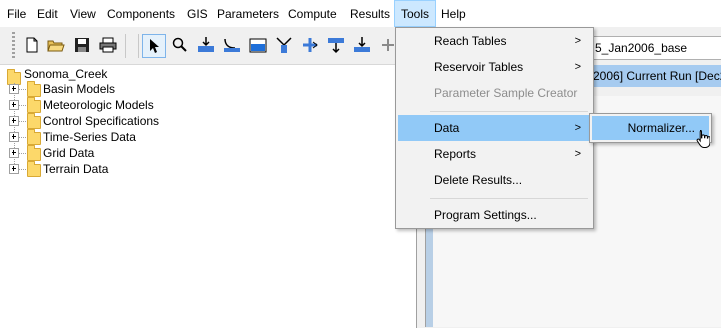  I want to click on menu-item-label: Data, so click(447, 128).